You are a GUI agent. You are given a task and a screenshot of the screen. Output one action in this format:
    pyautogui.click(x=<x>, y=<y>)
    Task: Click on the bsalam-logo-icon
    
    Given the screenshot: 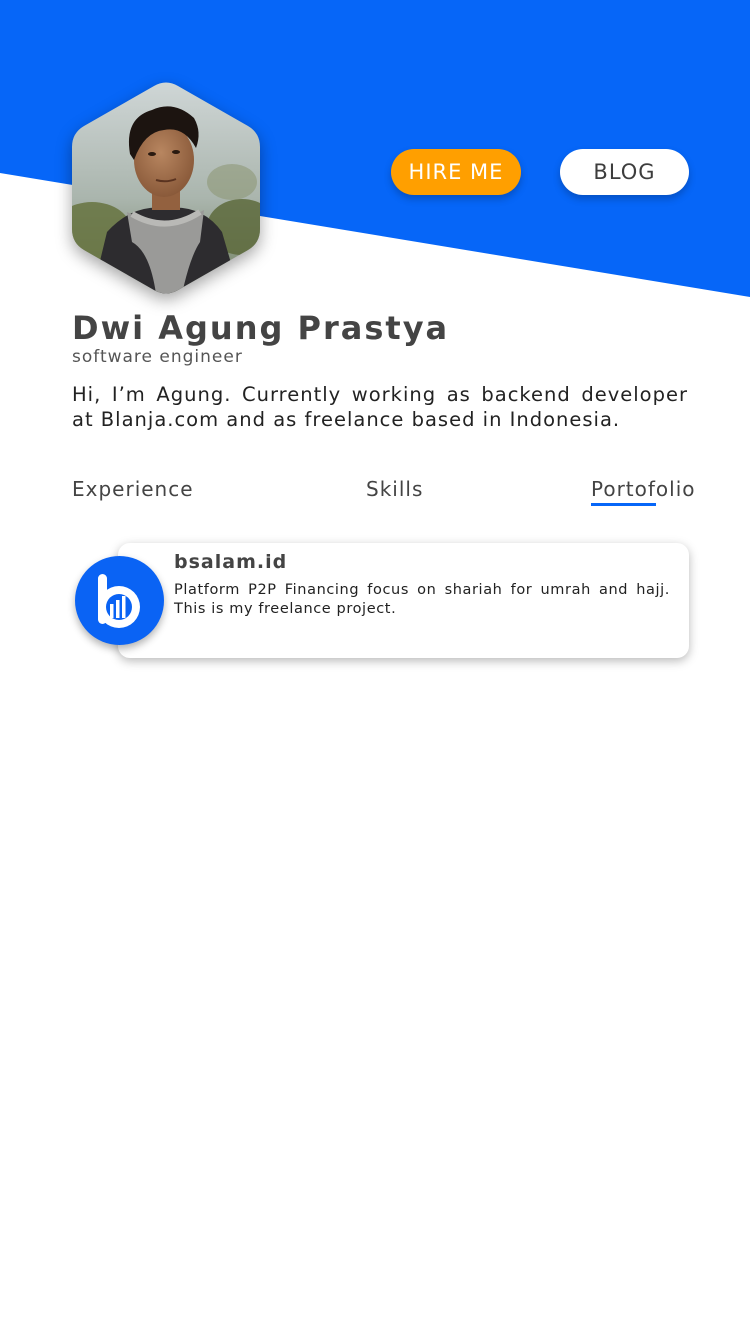 What is the action you would take?
    pyautogui.click(x=119, y=600)
    